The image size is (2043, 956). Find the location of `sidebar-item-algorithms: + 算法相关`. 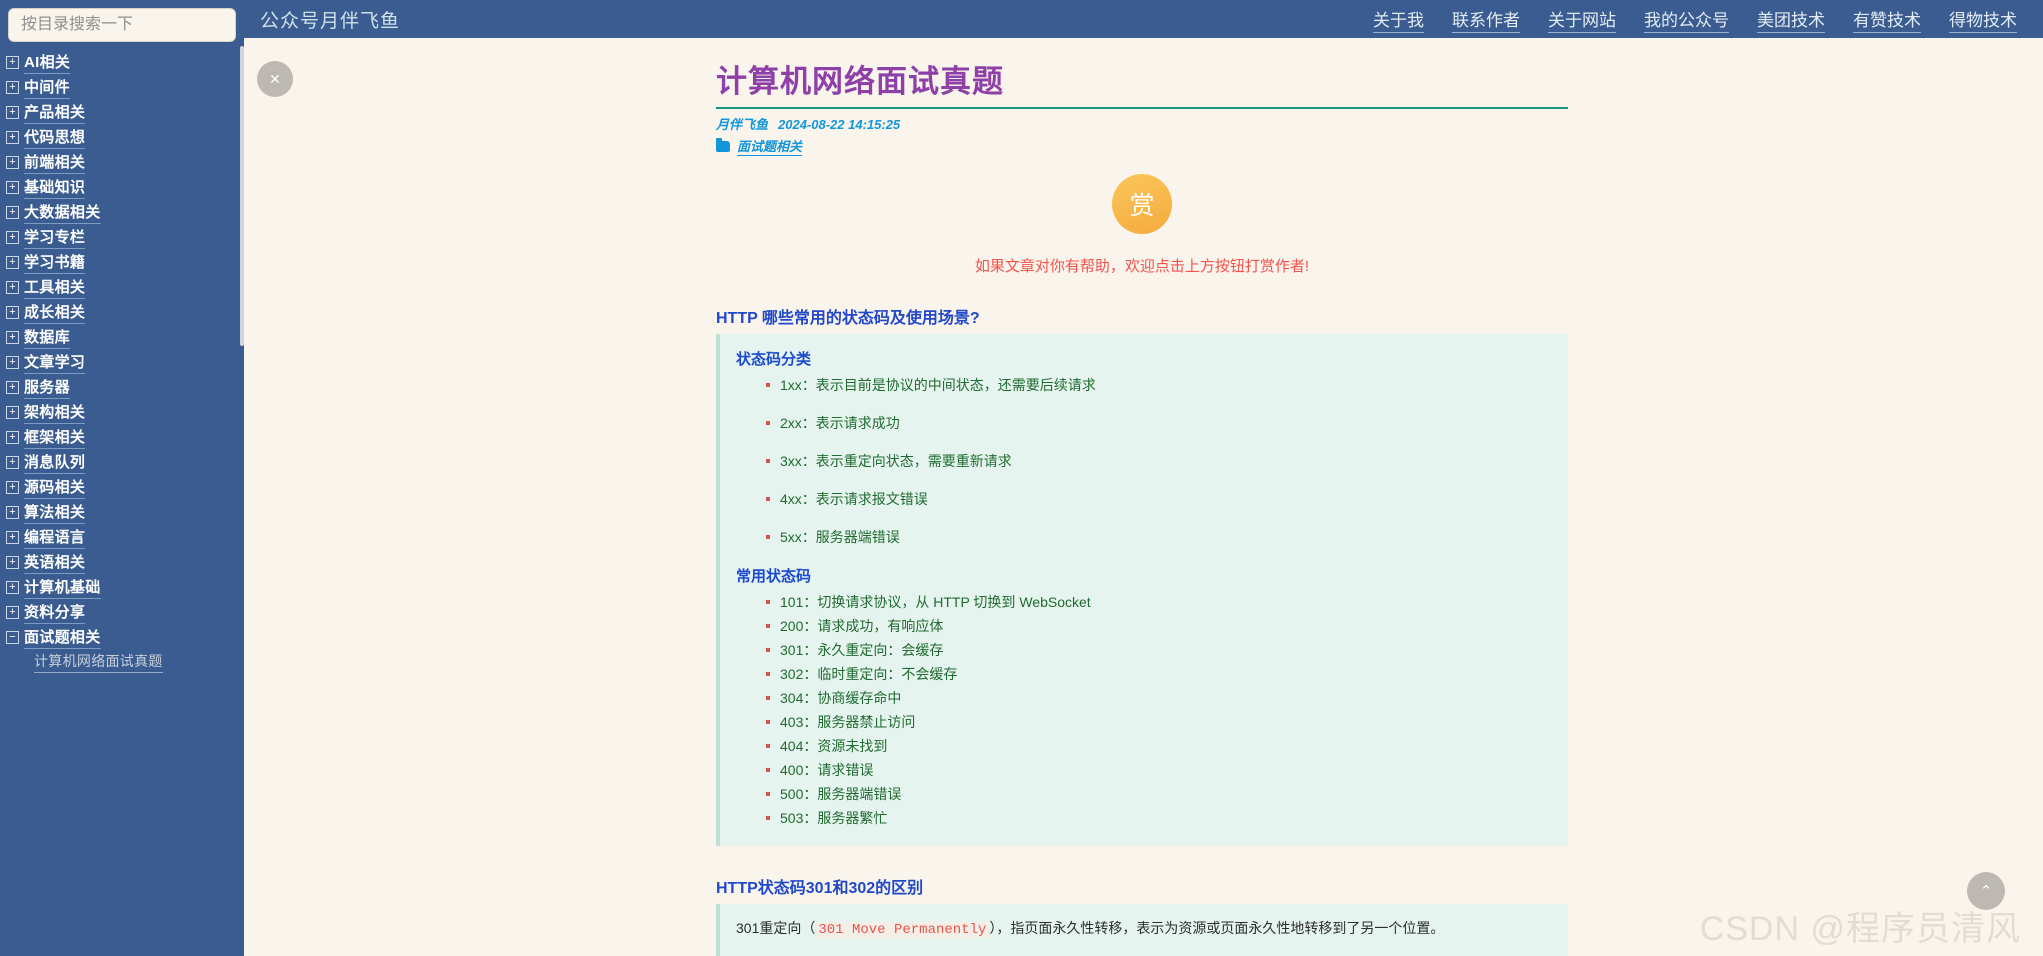

sidebar-item-algorithms: + 算法相关 is located at coordinates (125, 512).